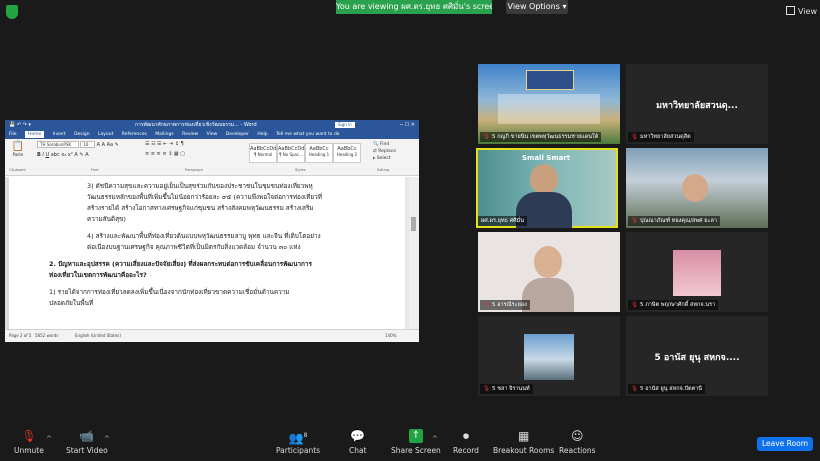  What do you see at coordinates (308, 134) in the screenshot?
I see `tell-me-search: Tell me what you want to do` at bounding box center [308, 134].